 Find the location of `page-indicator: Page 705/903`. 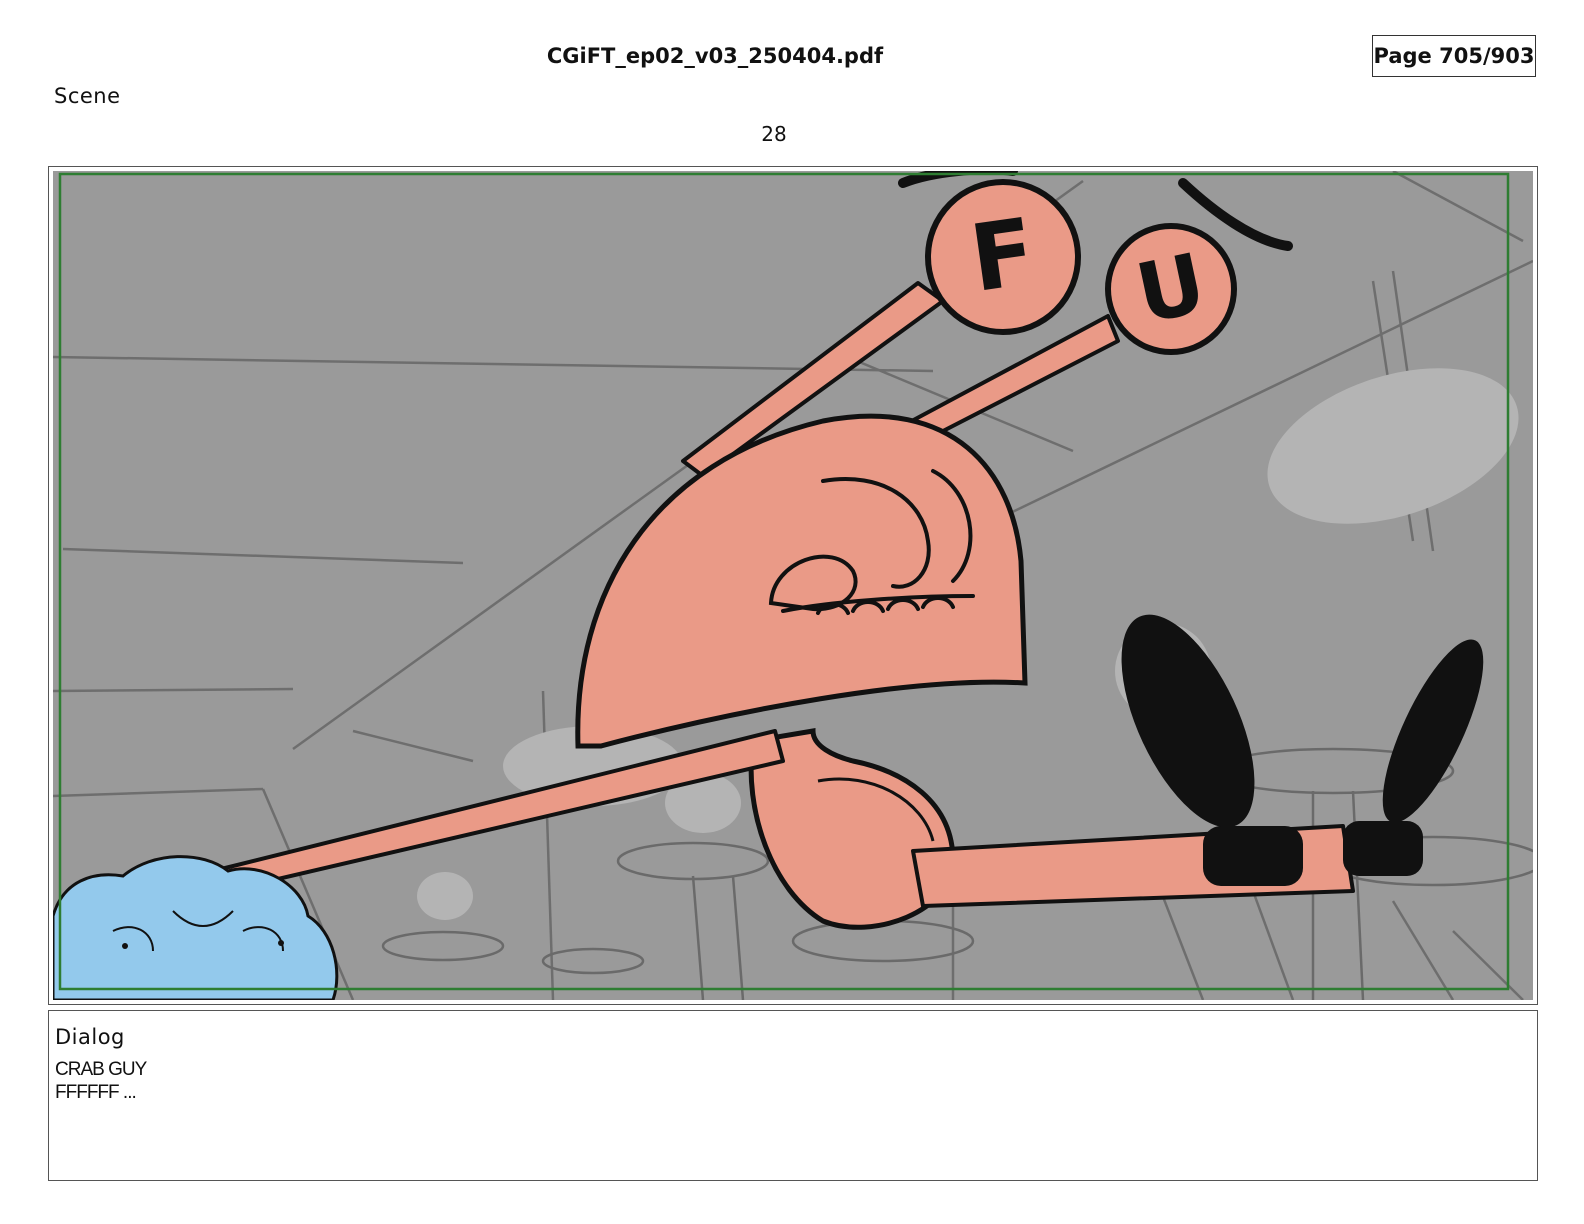

page-indicator: Page 705/903 is located at coordinates (1454, 56).